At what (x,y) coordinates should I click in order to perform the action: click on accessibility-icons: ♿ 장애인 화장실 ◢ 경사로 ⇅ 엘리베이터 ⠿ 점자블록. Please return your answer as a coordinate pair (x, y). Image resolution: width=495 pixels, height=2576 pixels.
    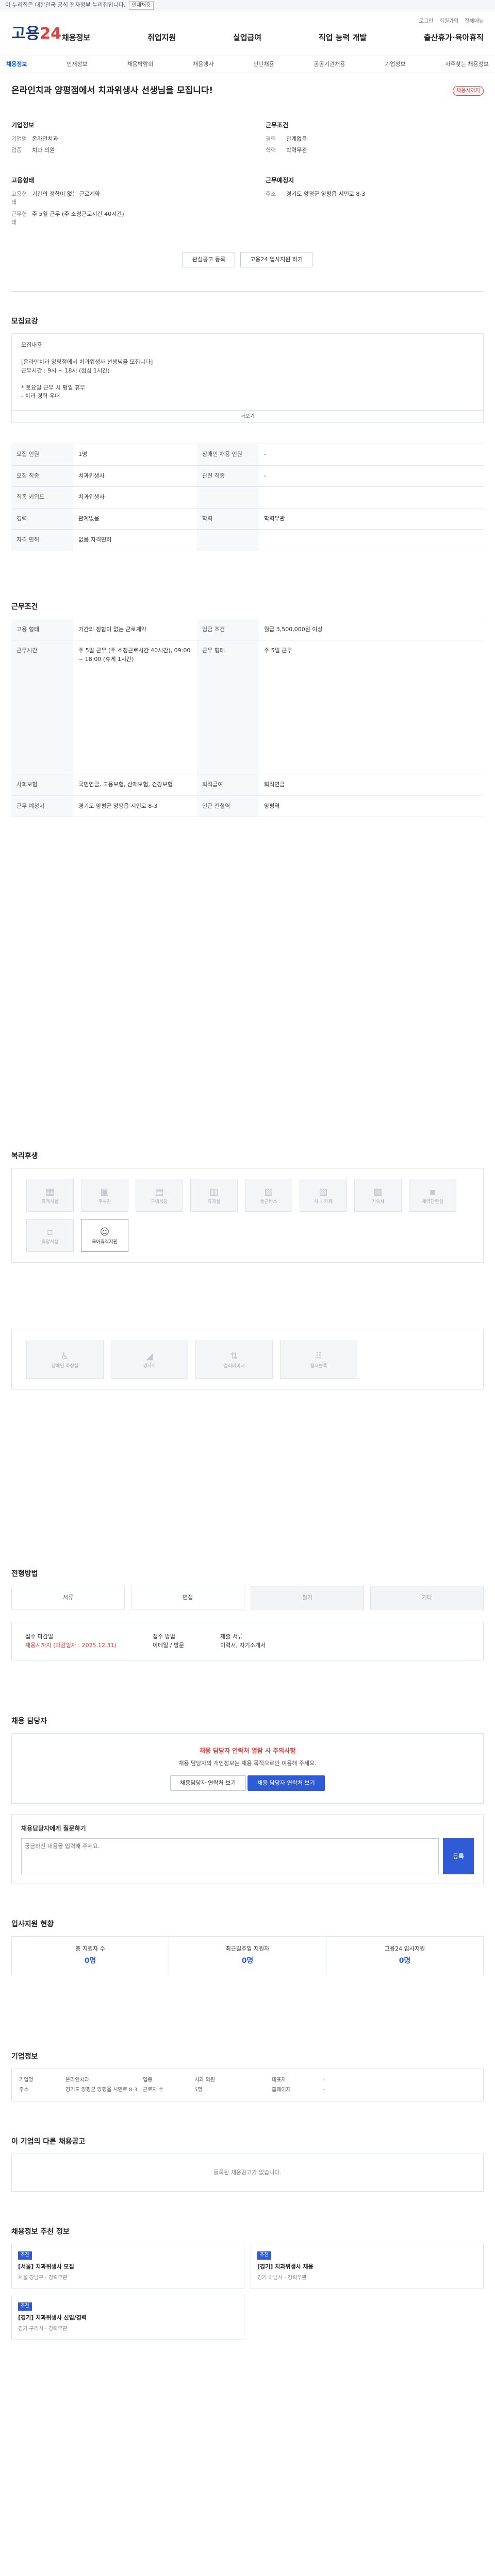
    Looking at the image, I should click on (247, 1359).